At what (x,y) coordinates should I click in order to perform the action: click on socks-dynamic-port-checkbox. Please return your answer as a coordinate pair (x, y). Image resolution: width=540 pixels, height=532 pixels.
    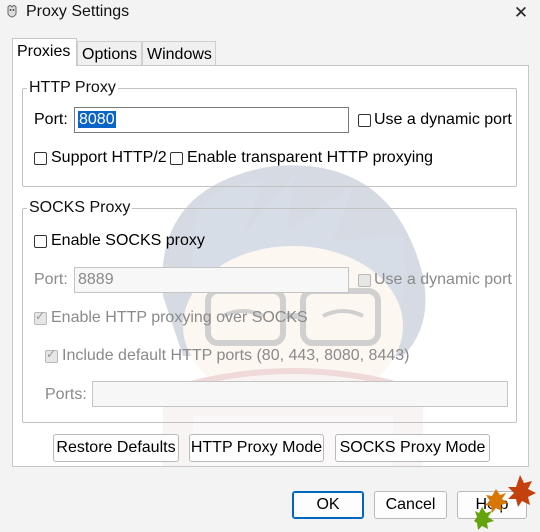
    Looking at the image, I should click on (364, 280).